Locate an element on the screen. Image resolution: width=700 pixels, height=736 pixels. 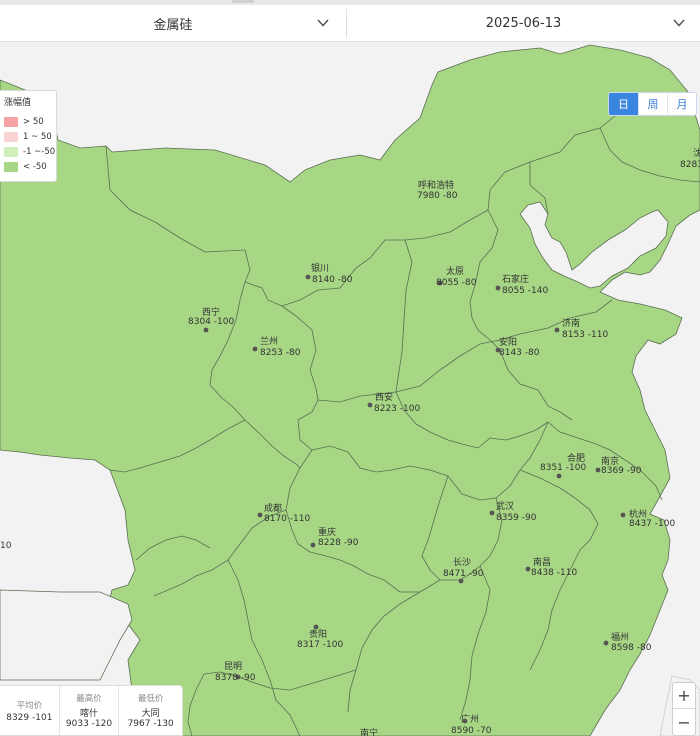
city-name: 贵阳 is located at coordinates (318, 634).